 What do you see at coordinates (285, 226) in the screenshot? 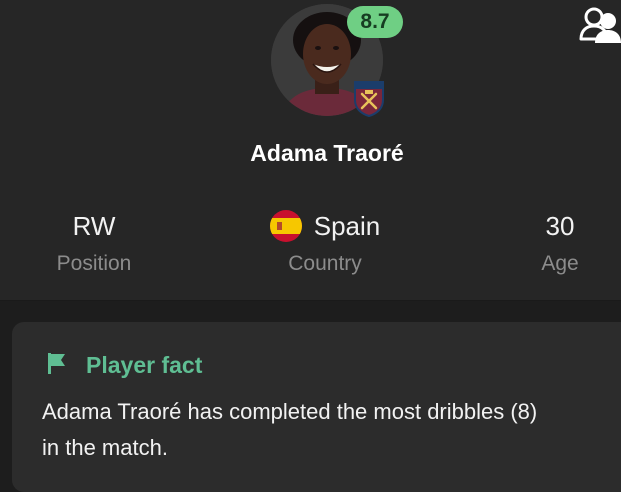
I see `spain-flag-icon` at bounding box center [285, 226].